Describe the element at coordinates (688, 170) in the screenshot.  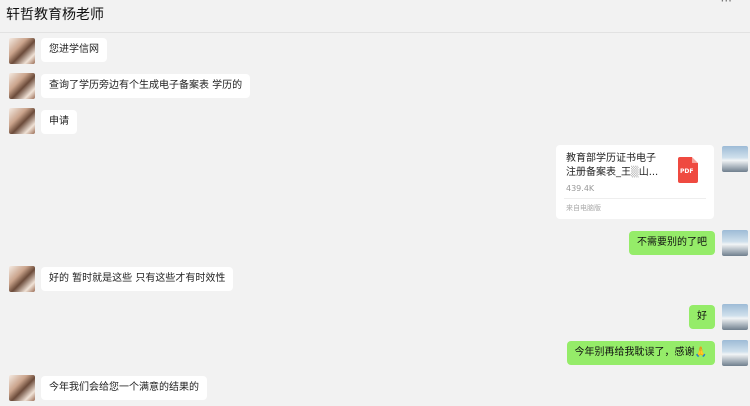
I see `pdf-file-icon: PDF` at that location.